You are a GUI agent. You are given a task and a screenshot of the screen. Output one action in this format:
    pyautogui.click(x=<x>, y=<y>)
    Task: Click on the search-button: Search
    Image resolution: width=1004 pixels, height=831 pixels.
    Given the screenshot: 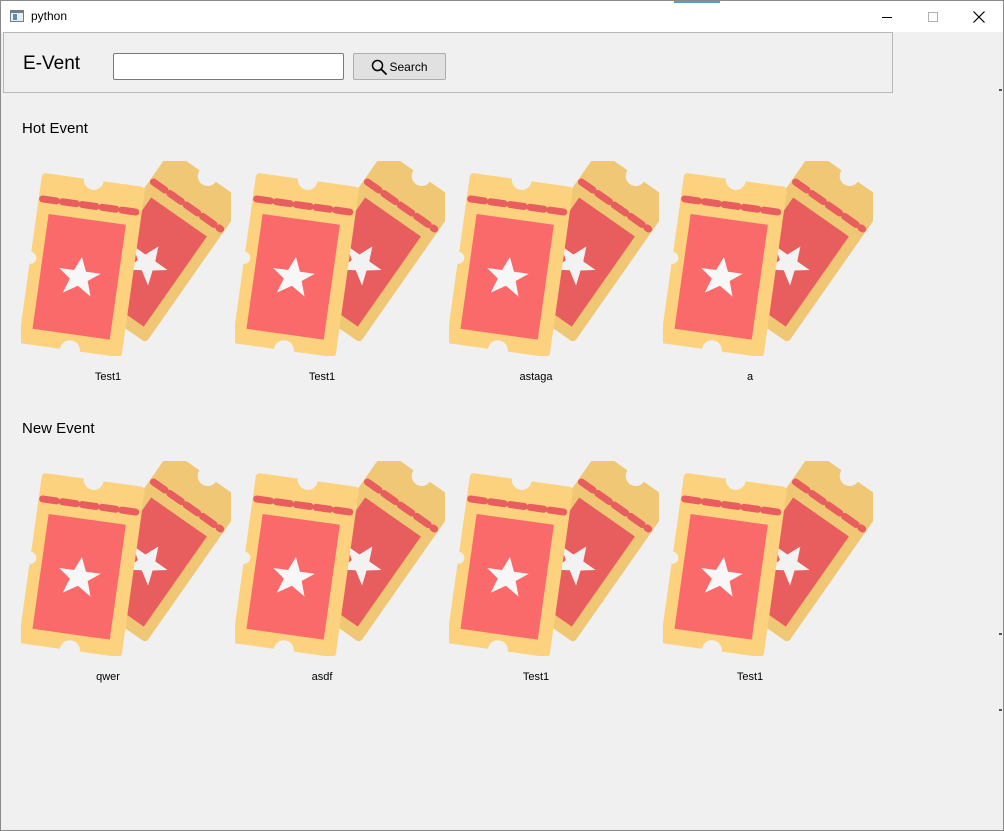 What is the action you would take?
    pyautogui.click(x=399, y=66)
    